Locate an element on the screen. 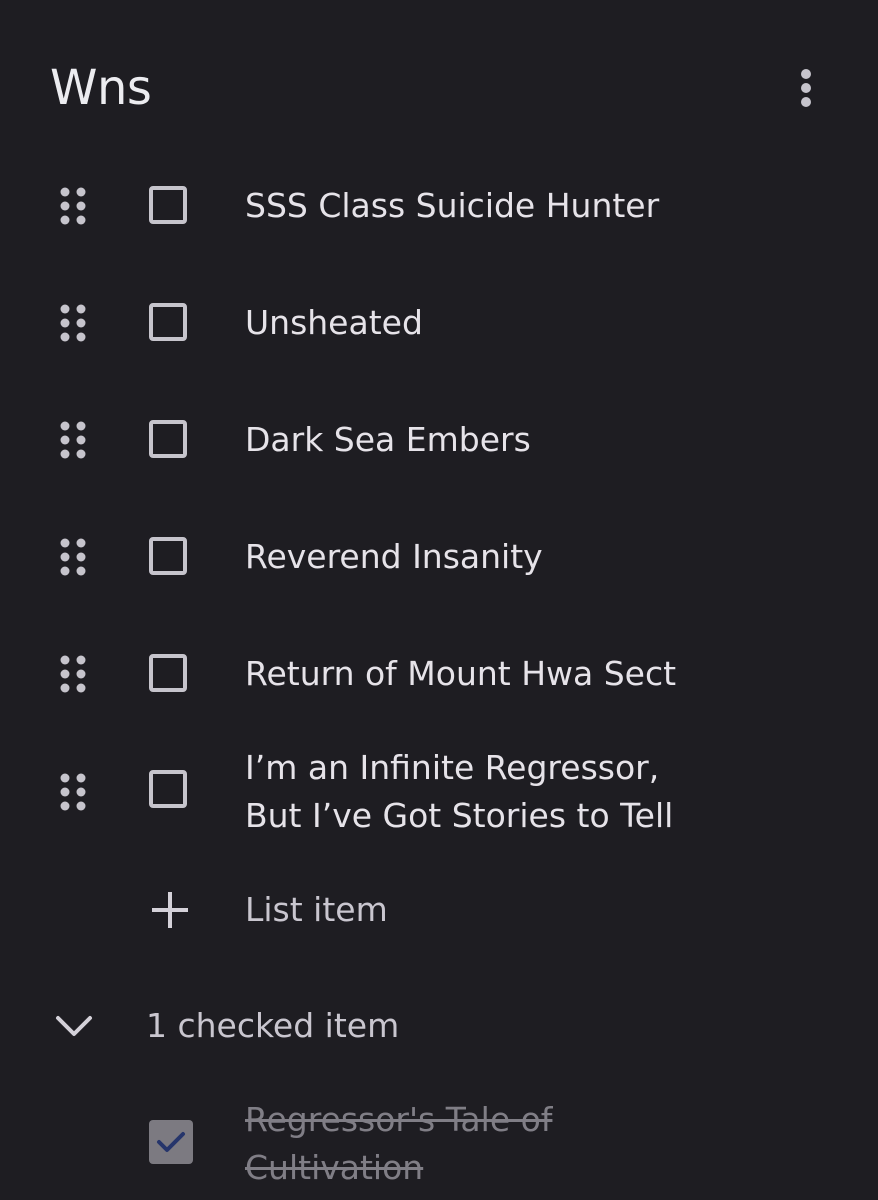 The width and height of the screenshot is (878, 1200). checked-item-text-line-2: Cultivation is located at coordinates (334, 1167).